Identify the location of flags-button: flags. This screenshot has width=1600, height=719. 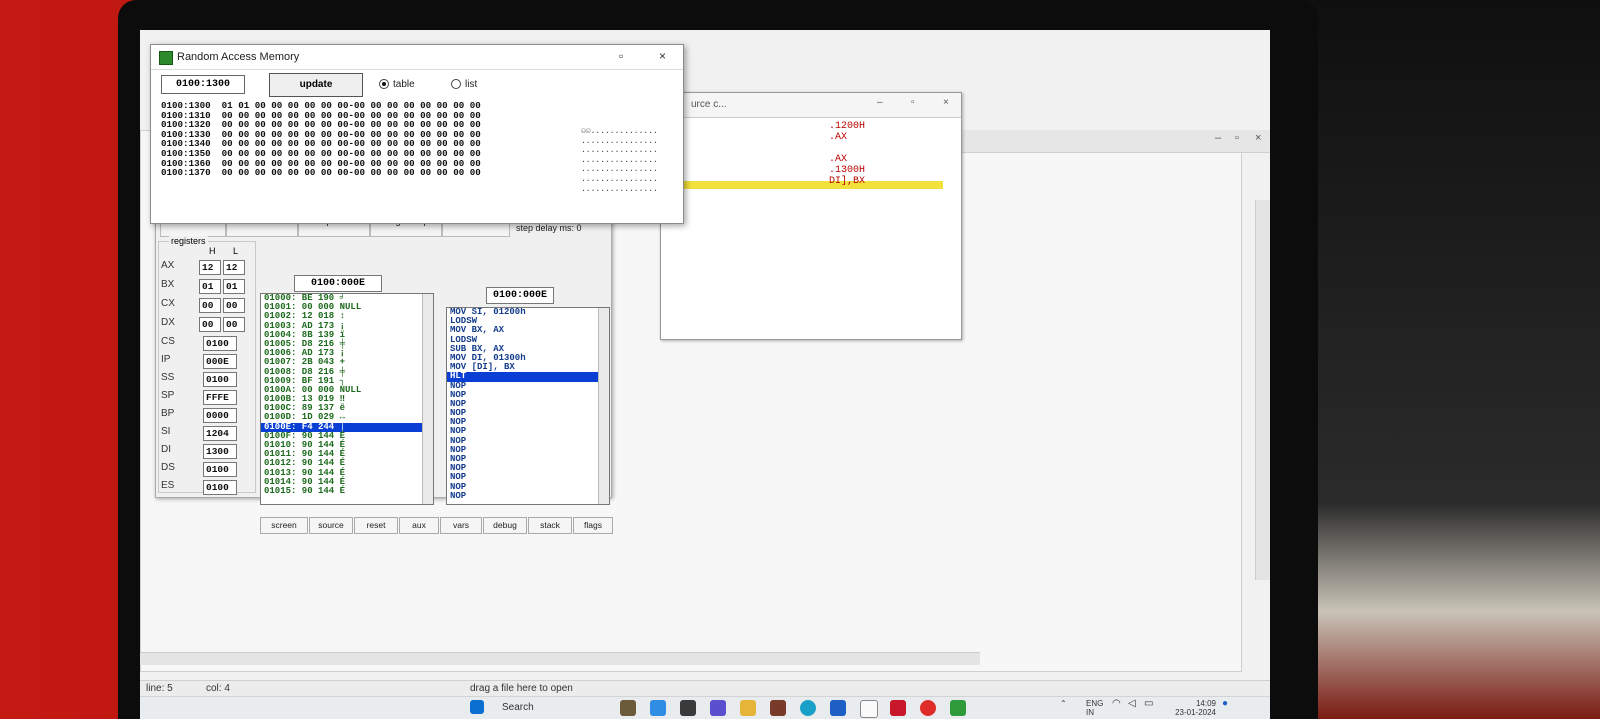
(593, 525).